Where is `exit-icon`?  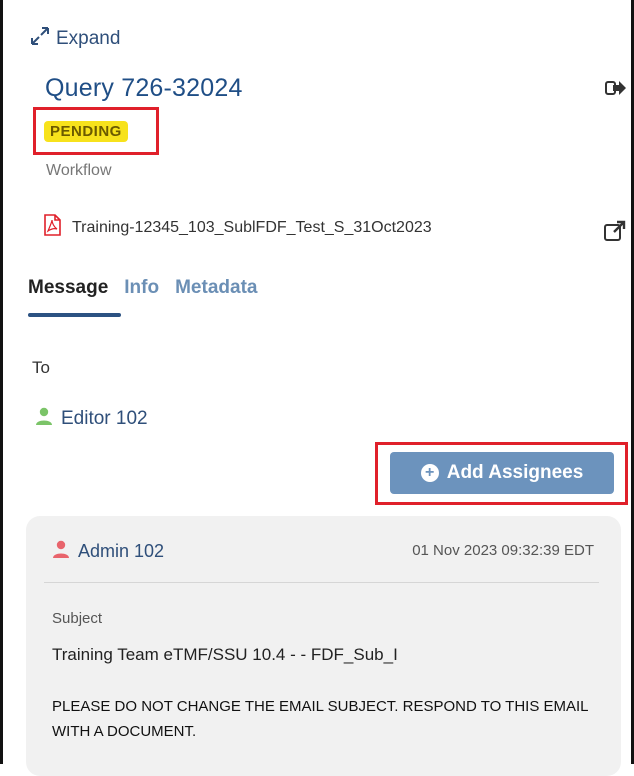 exit-icon is located at coordinates (616, 88).